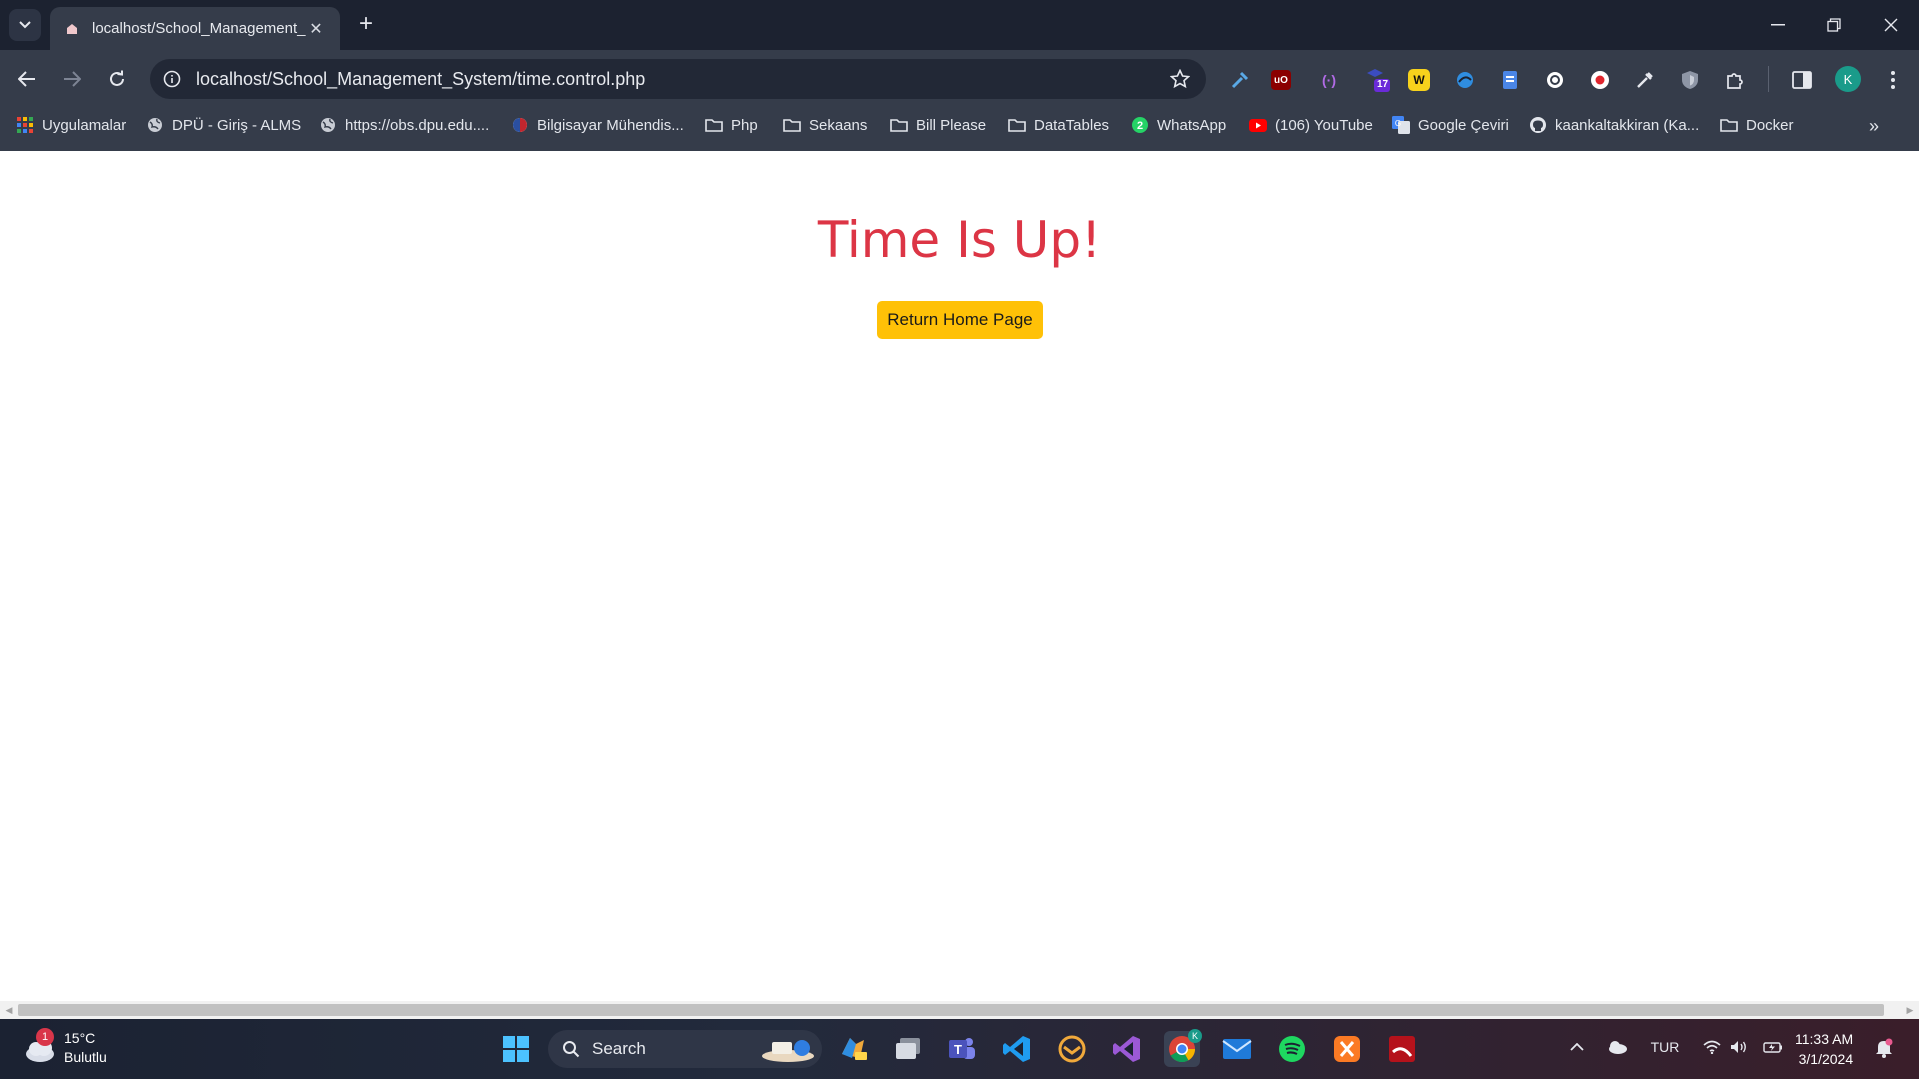 This screenshot has width=1919, height=1079. I want to click on bookmark-folder-php: Php, so click(731, 125).